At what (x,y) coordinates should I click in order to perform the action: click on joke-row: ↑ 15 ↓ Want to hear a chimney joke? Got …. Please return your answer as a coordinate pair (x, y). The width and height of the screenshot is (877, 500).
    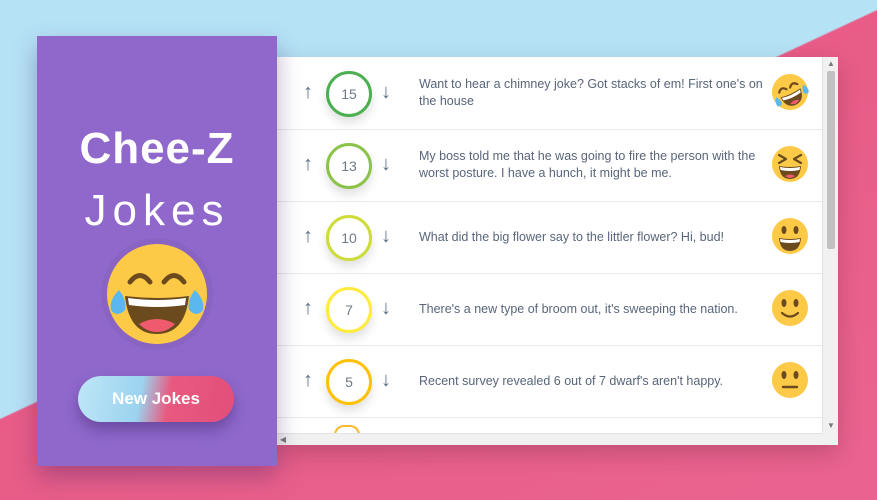
    Looking at the image, I should click on (549, 93).